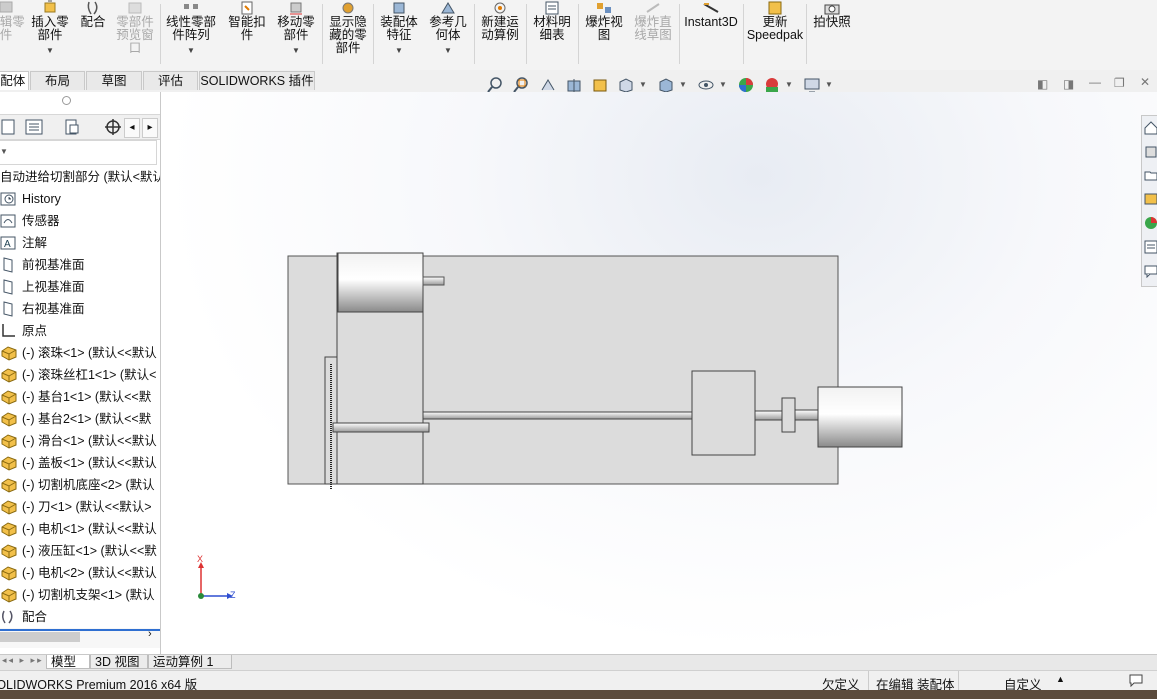 The image size is (1157, 699). I want to click on tree-item: 右视基准面, so click(80, 309).